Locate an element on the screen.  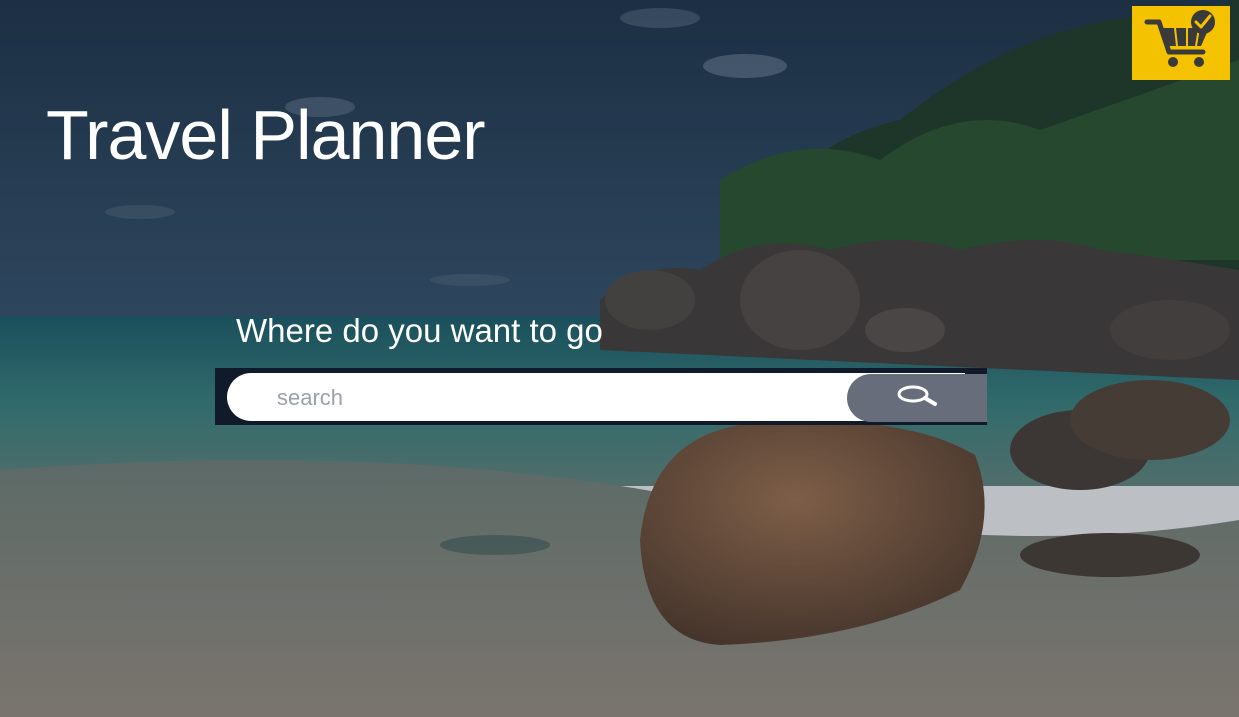
search-prompt: Where do you want to go is located at coordinates (419, 330).